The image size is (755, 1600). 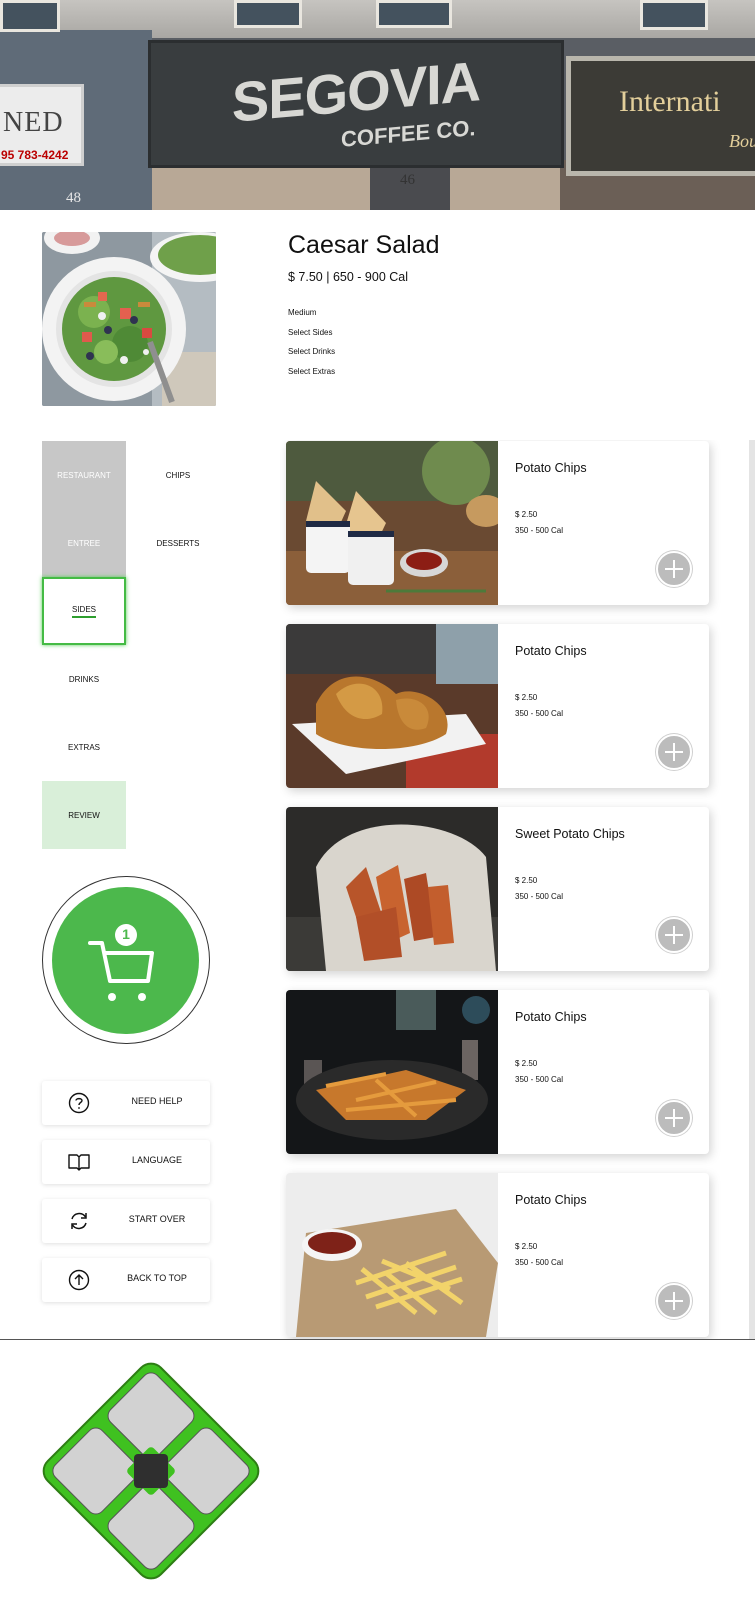 I want to click on product-card: Sweet Potato Chips $ 2.50 350 - 500 Cal, so click(x=497, y=889).